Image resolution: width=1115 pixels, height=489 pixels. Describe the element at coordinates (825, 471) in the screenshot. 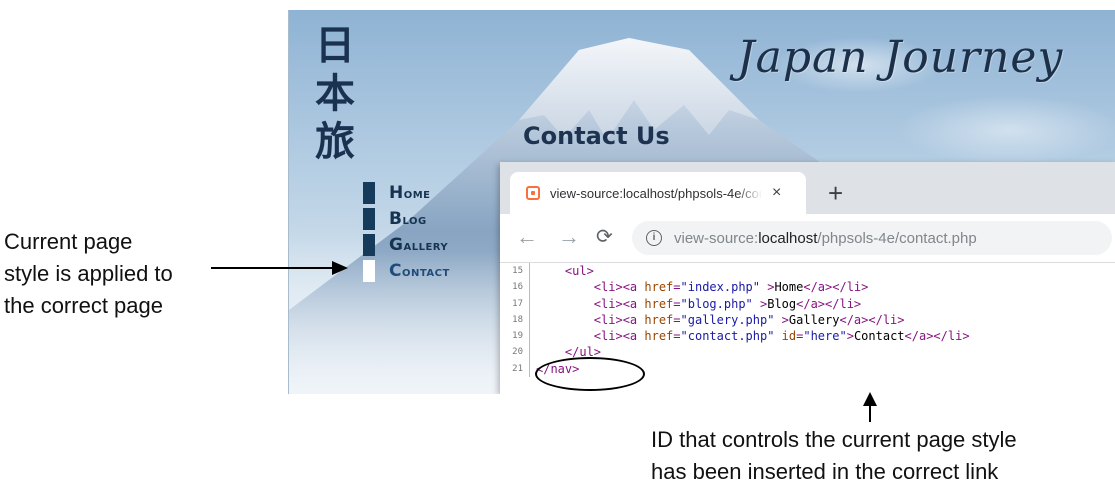

I see `callout-line: has been inserted in the correct link` at that location.